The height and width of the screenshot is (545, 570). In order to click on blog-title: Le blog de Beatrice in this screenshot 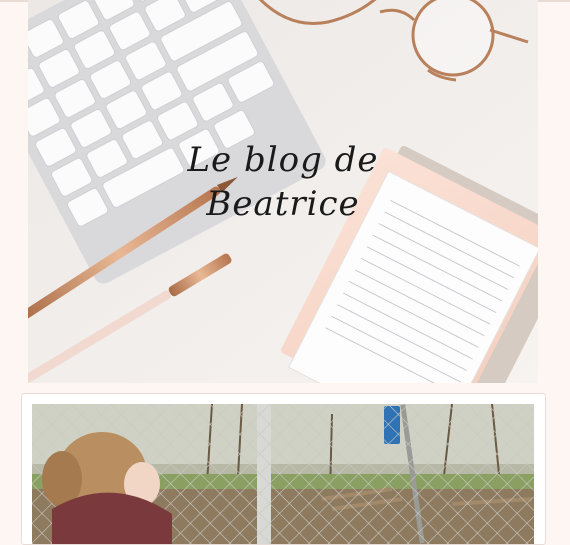, I will do `click(283, 182)`.